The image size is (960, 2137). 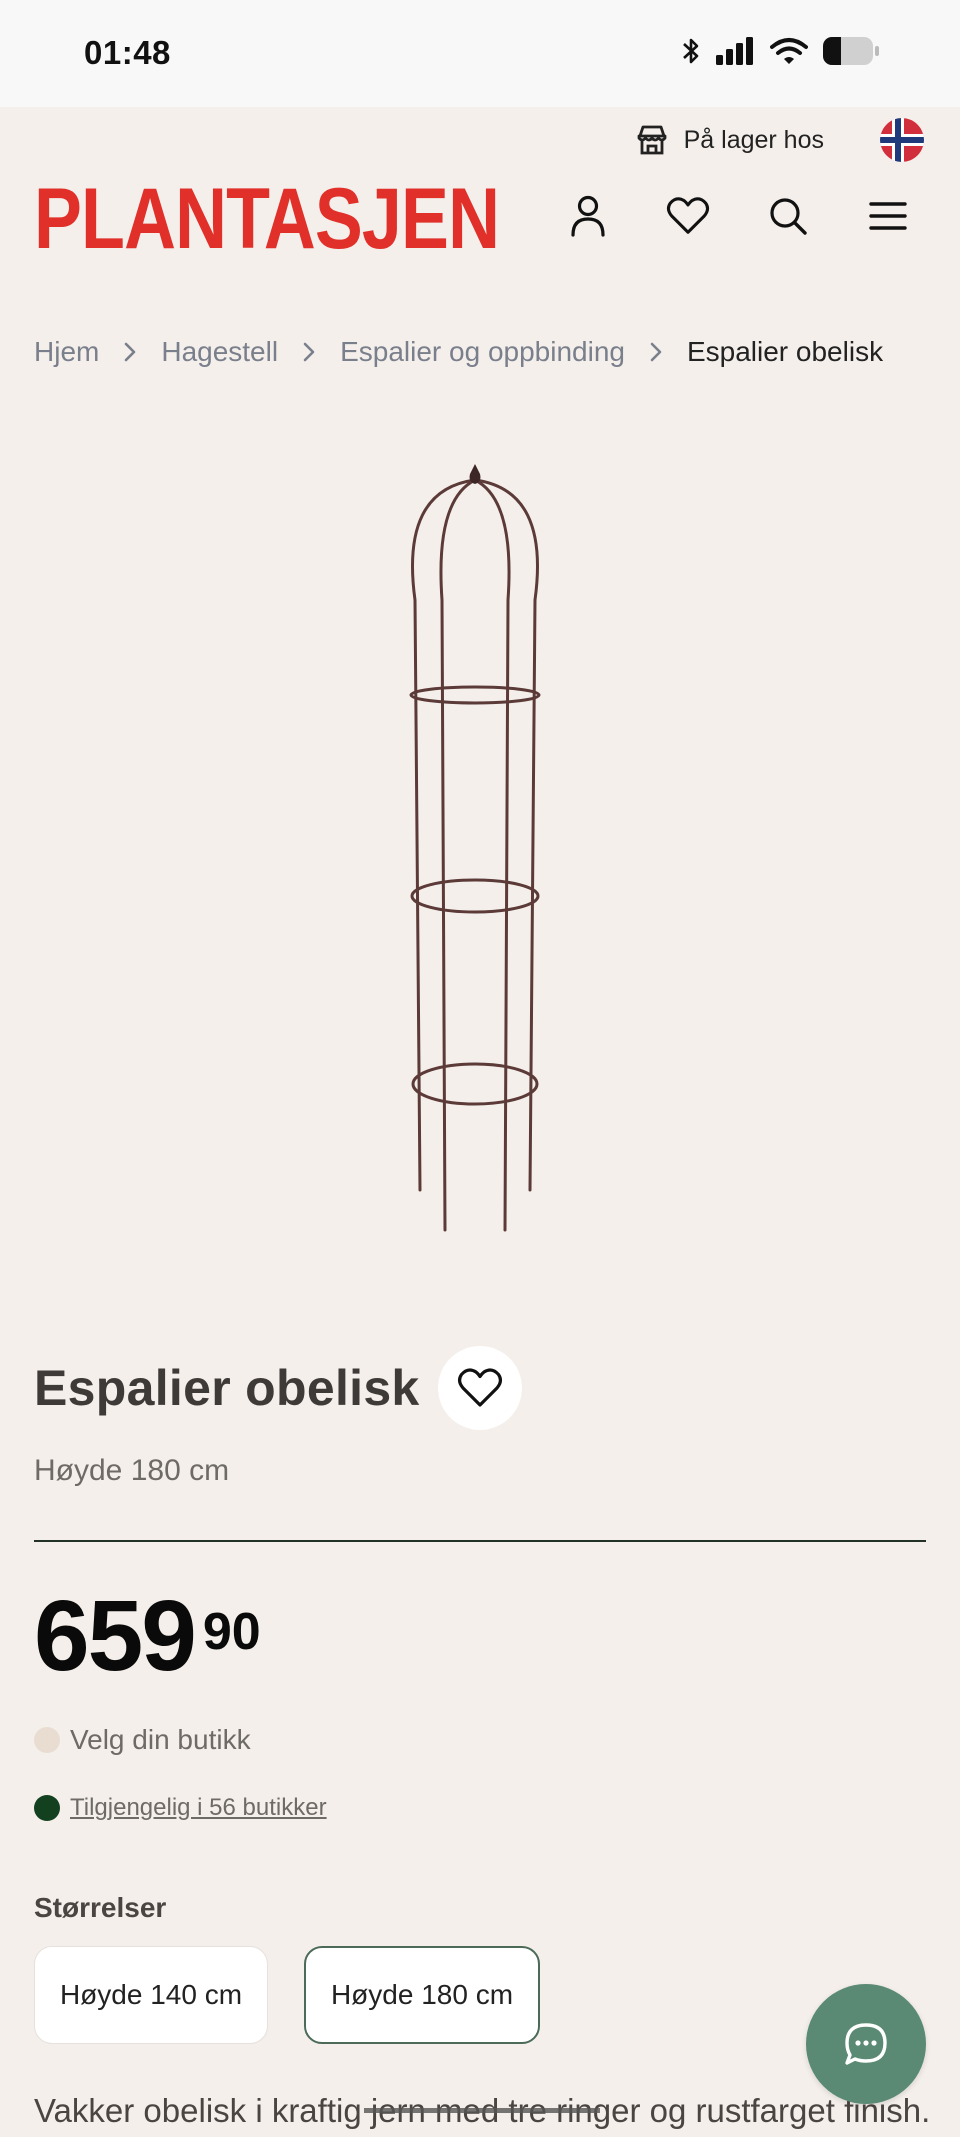 I want to click on price-decimals: 90, so click(x=231, y=1632).